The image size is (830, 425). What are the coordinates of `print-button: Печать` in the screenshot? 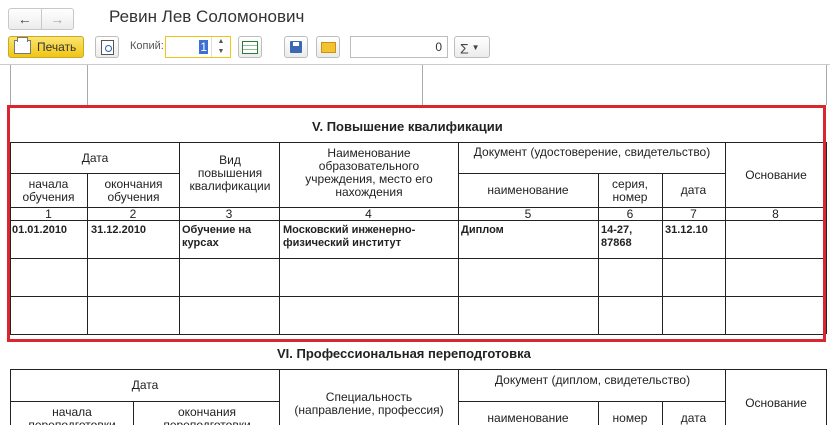 It's located at (46, 47).